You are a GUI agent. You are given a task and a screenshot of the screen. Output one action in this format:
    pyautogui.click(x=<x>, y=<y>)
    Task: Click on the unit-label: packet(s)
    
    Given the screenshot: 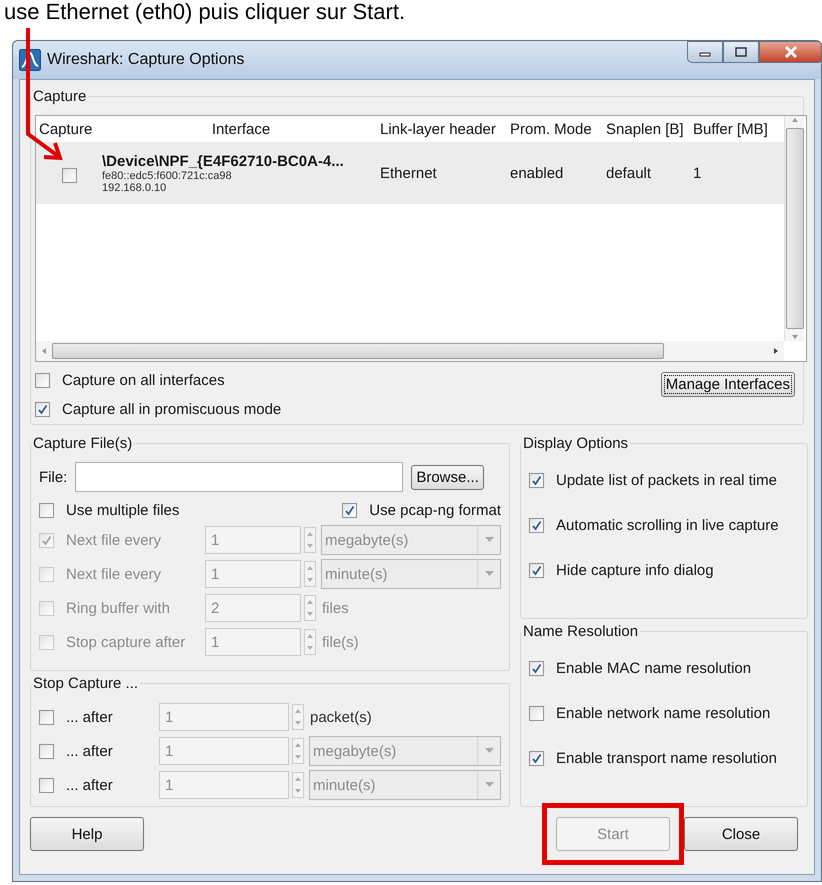 What is the action you would take?
    pyautogui.click(x=341, y=717)
    